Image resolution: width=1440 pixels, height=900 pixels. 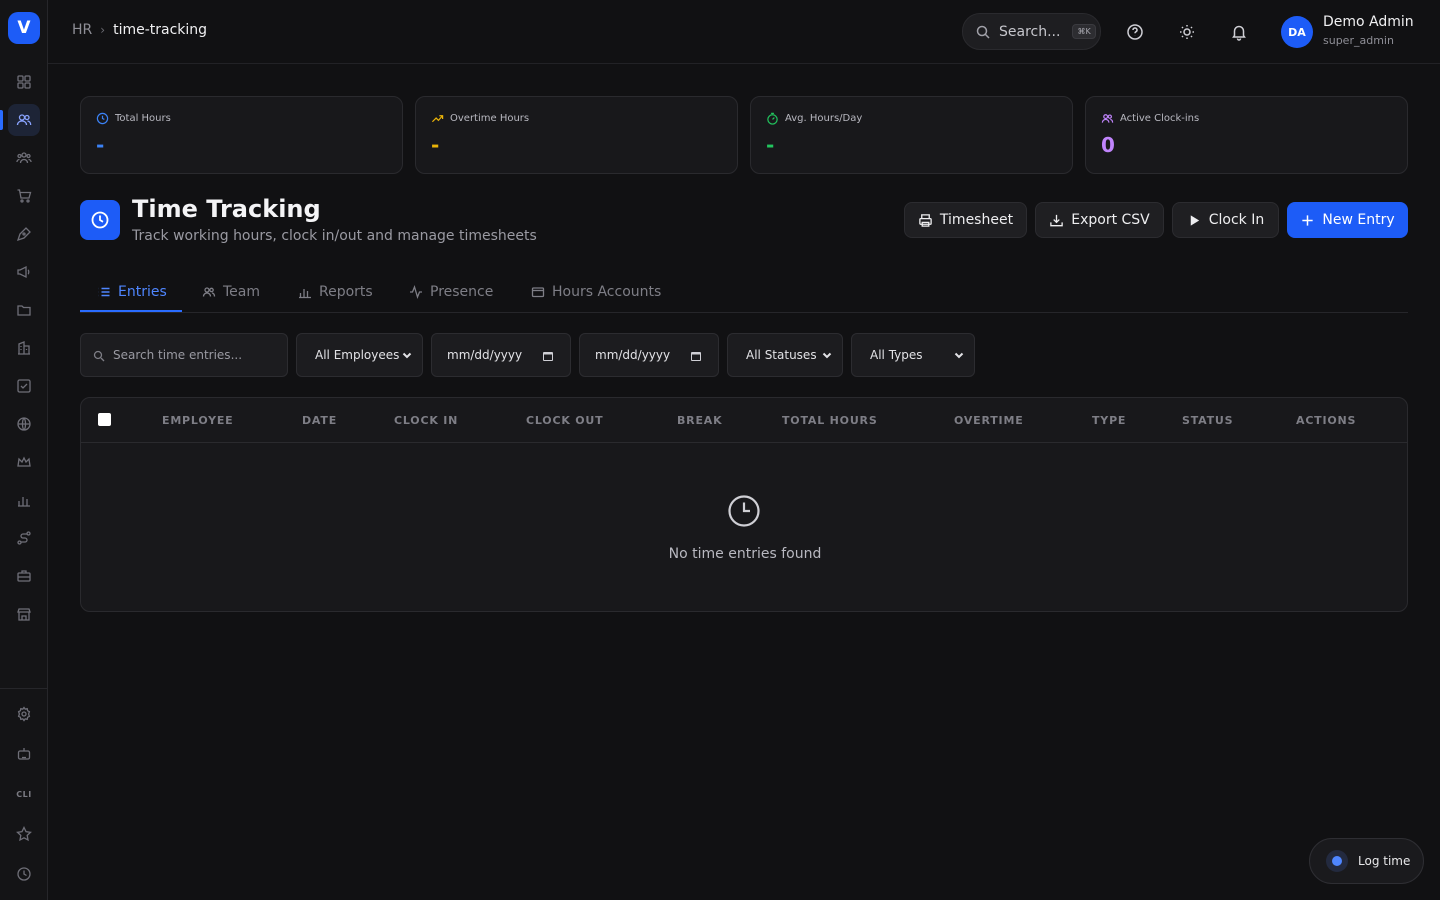 I want to click on plus-icon, so click(x=1308, y=220).